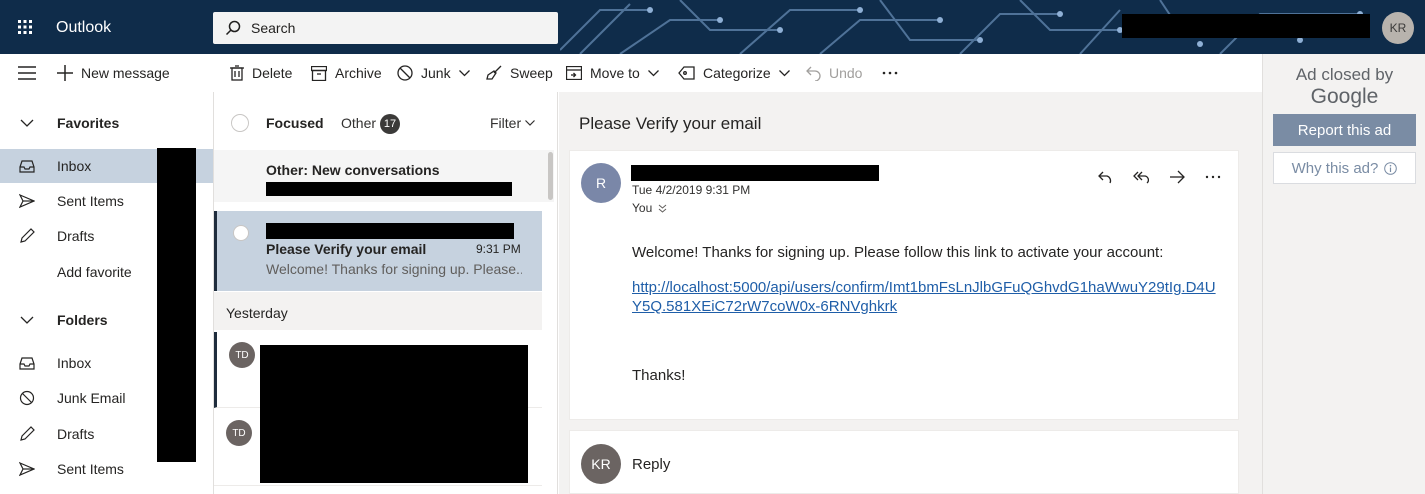 The height and width of the screenshot is (494, 1425). I want to click on move-to-label: Move to, so click(615, 73).